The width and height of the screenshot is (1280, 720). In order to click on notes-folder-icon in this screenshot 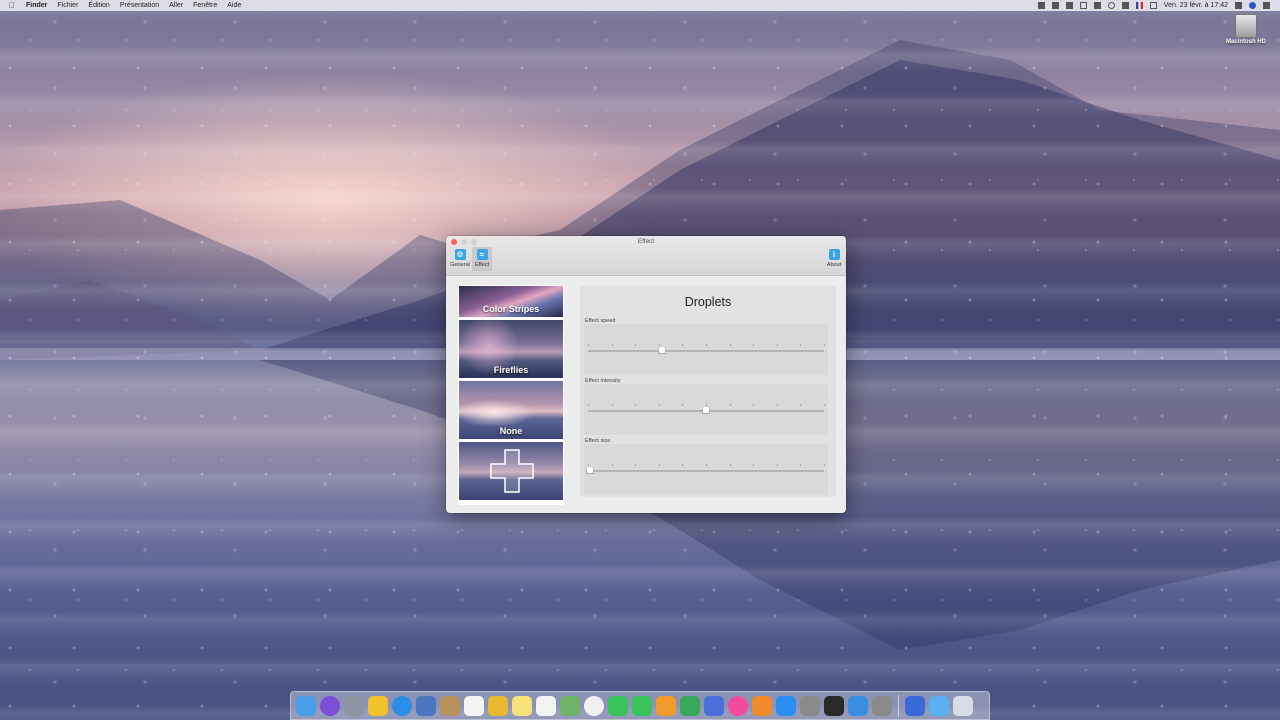, I will do `click(450, 705)`.